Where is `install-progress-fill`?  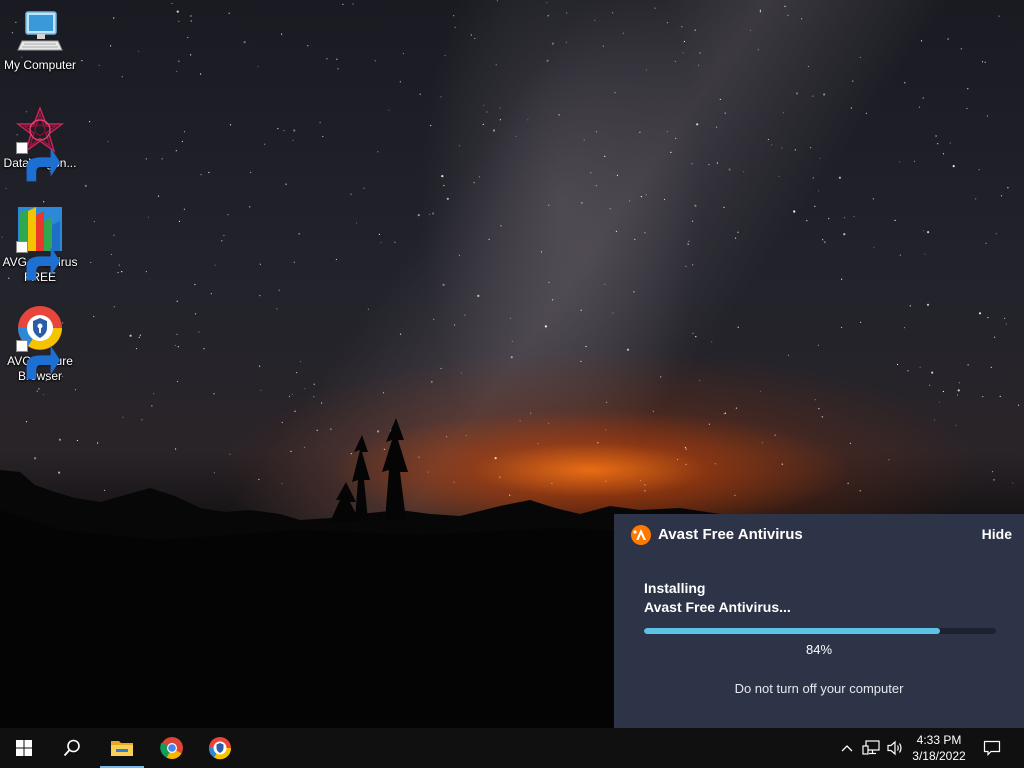 install-progress-fill is located at coordinates (792, 631).